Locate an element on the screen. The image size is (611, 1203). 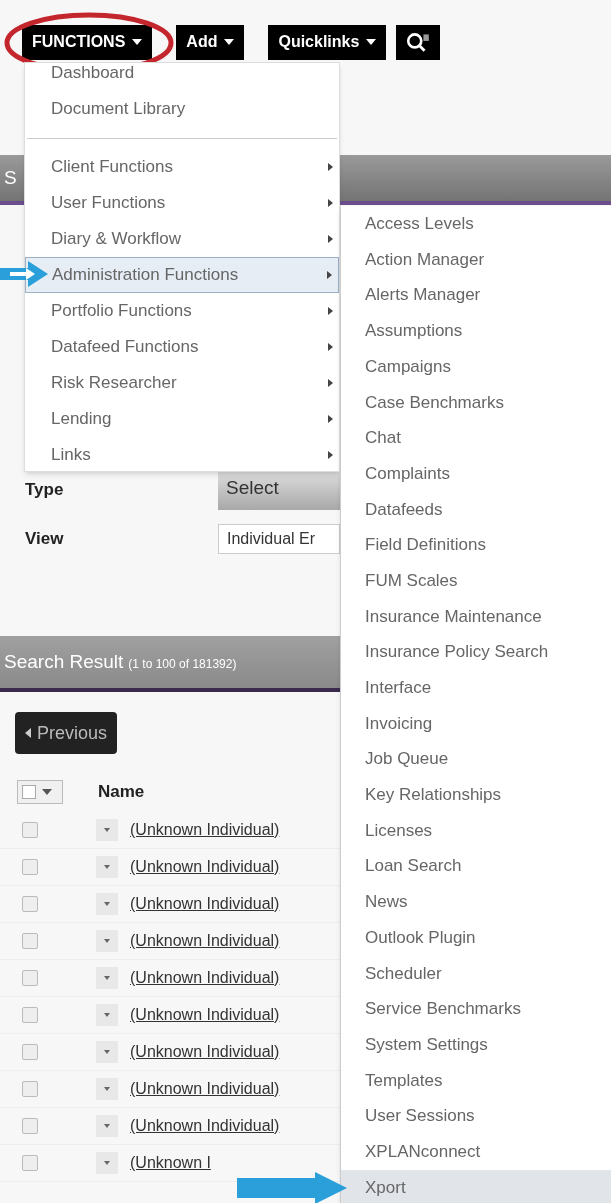
menu-item: Action Manager is located at coordinates (476, 259).